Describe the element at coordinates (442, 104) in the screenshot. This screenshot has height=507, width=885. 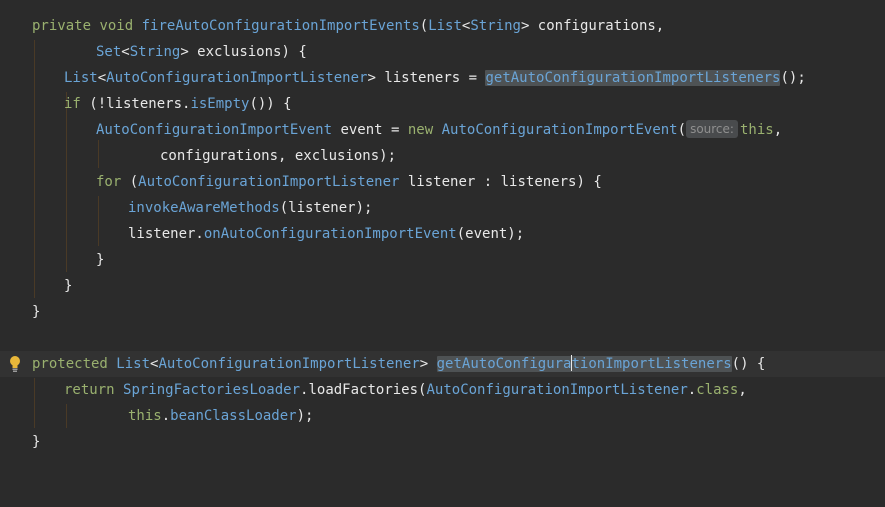
I see `code-line-4: if (!listeners.isEmpty()) {` at that location.